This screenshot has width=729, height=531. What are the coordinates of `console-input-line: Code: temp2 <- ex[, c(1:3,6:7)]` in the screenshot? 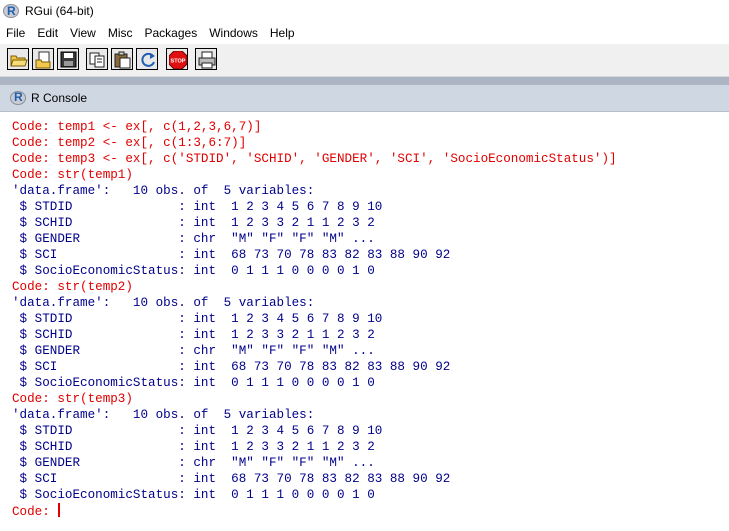 It's located at (129, 143).